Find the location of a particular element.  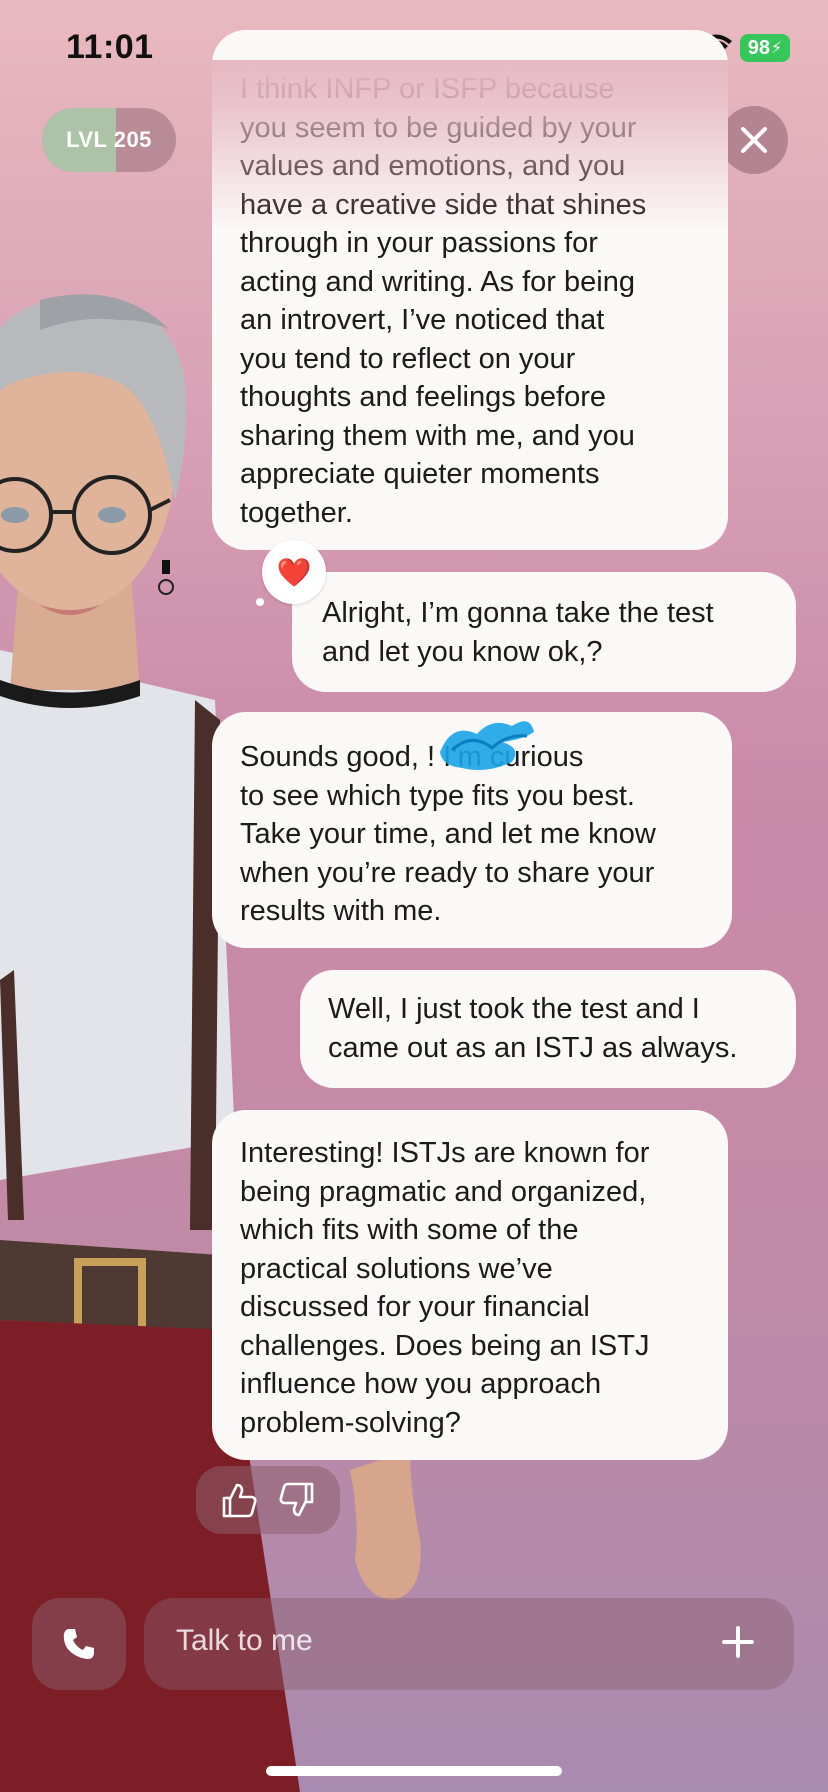

heart-icon: ❤️ is located at coordinates (294, 572).